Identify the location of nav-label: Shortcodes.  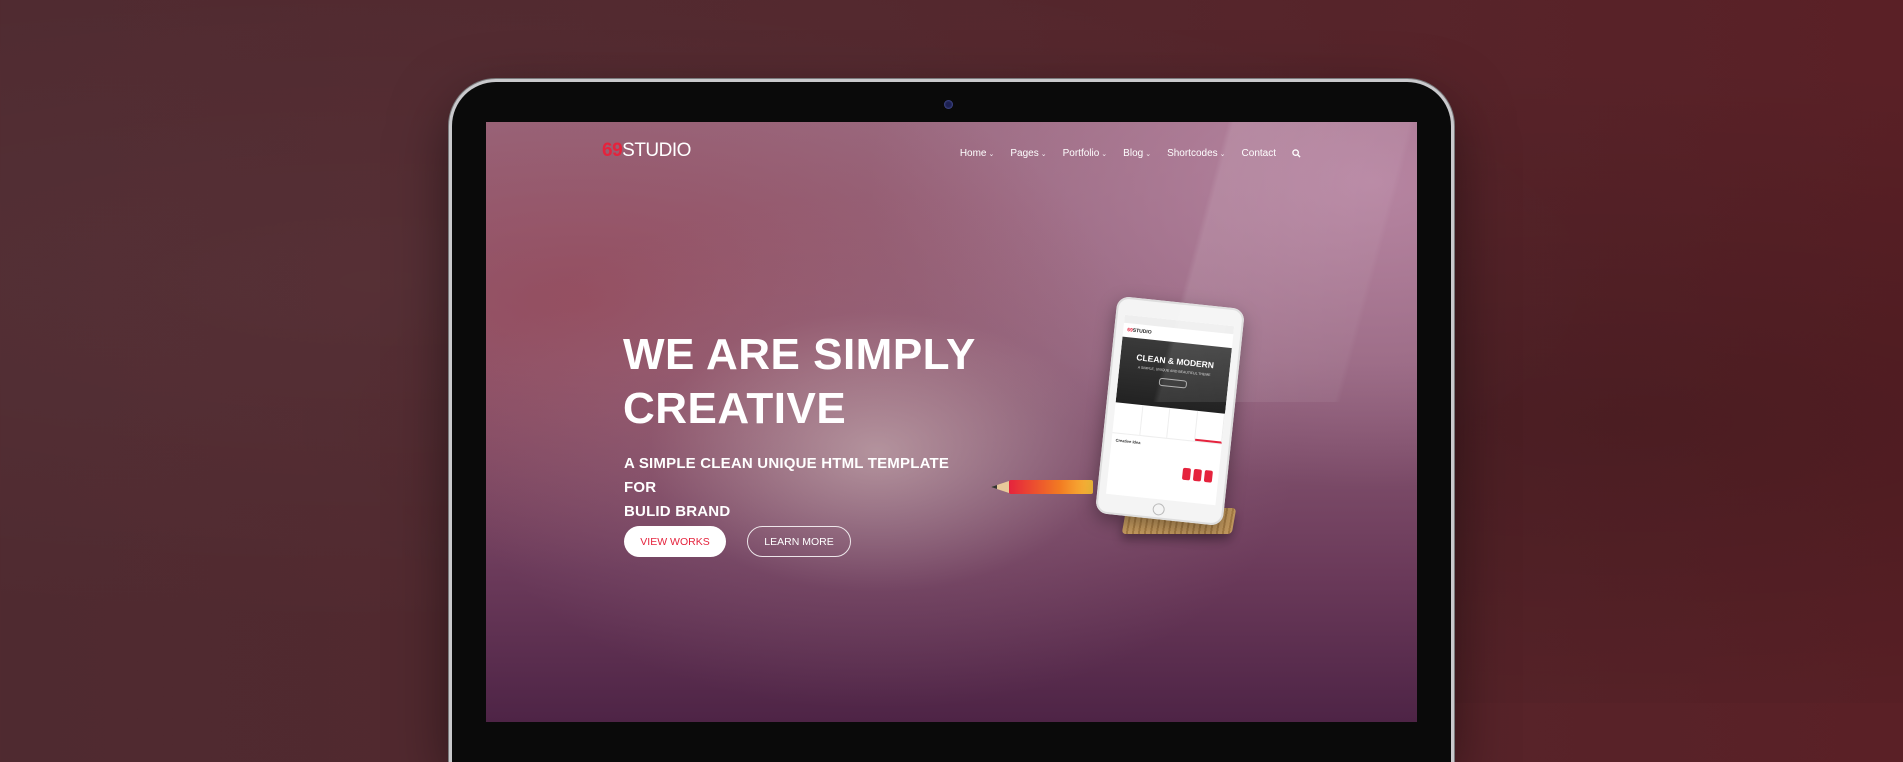
(1192, 153).